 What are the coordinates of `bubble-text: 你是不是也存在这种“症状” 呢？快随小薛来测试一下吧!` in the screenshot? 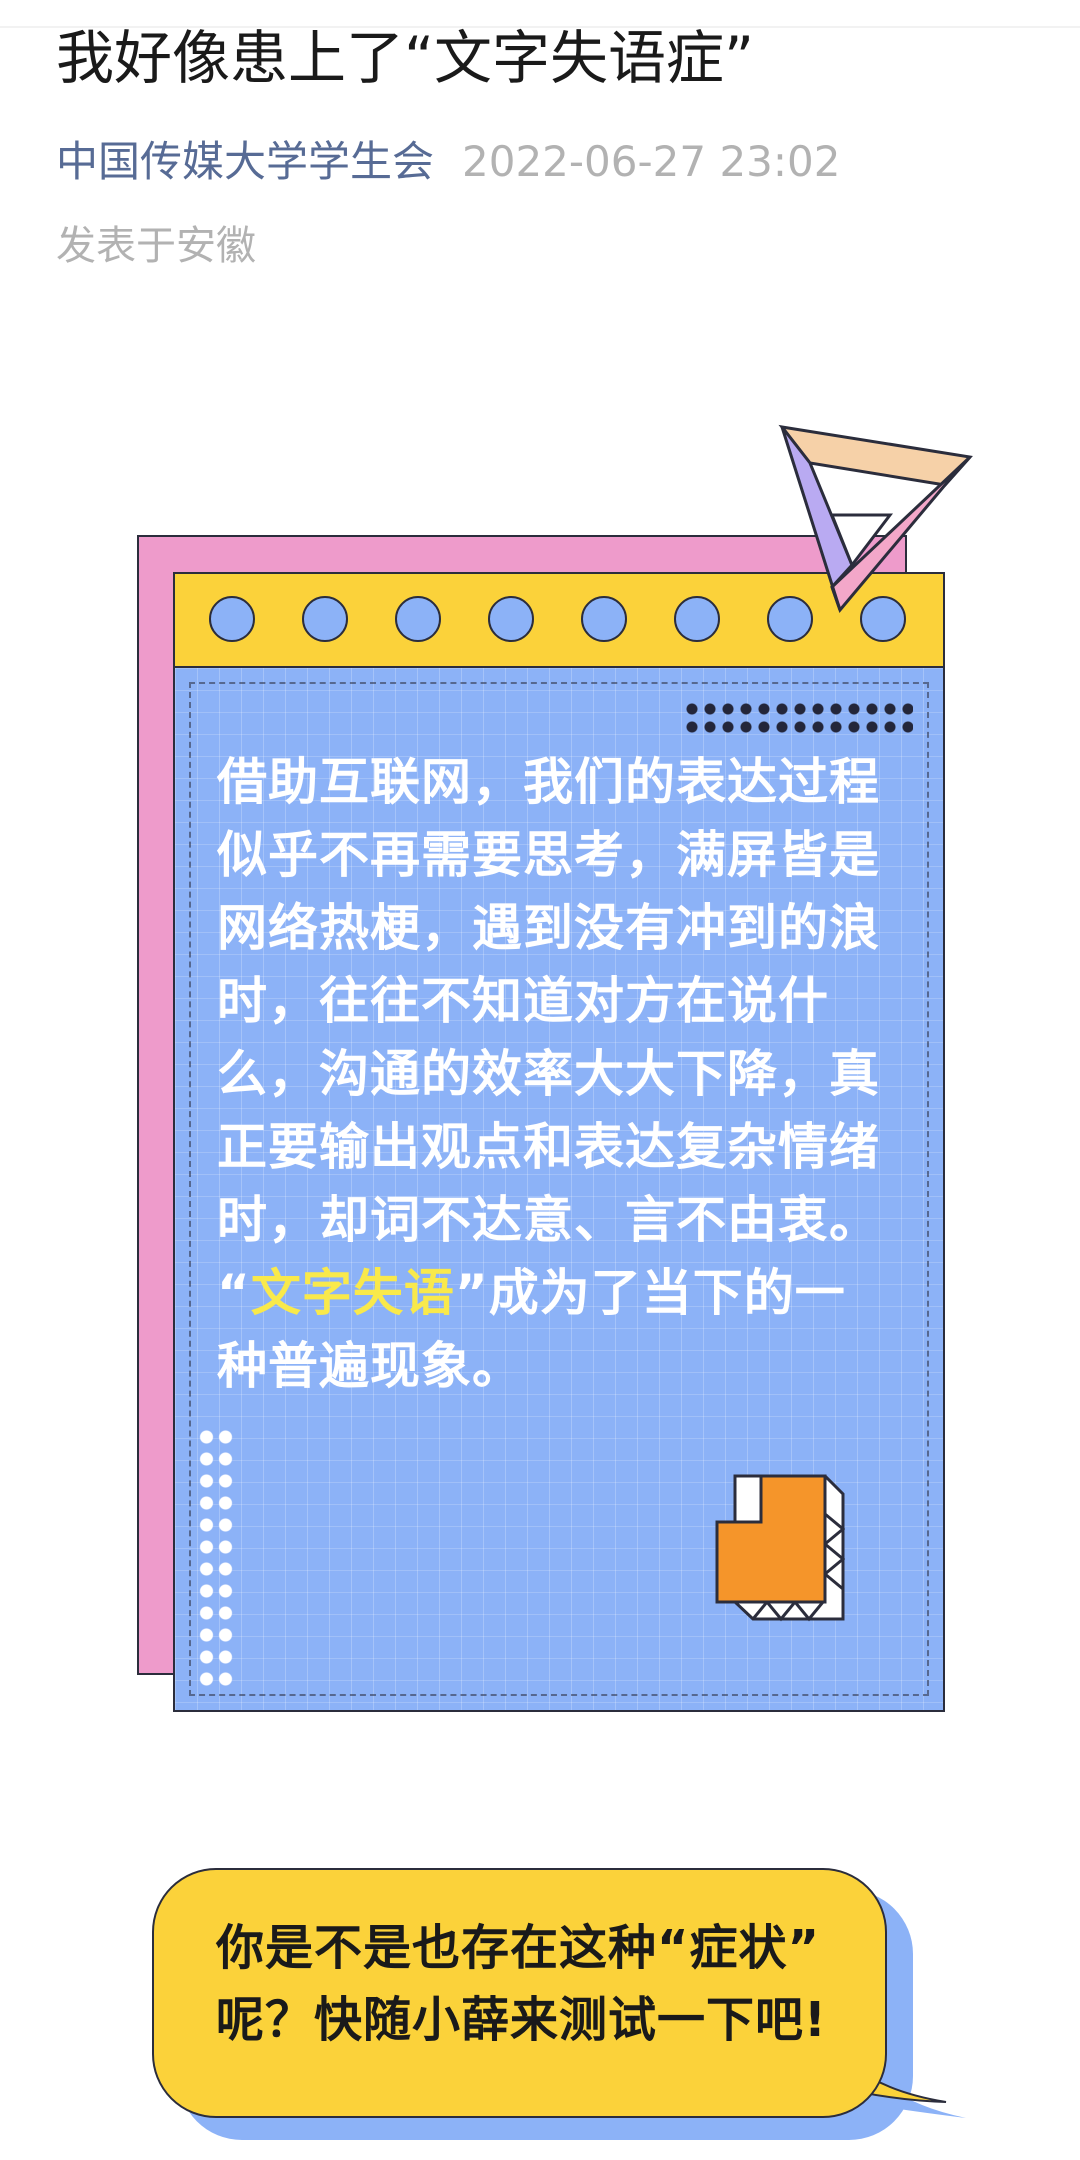 It's located at (521, 1984).